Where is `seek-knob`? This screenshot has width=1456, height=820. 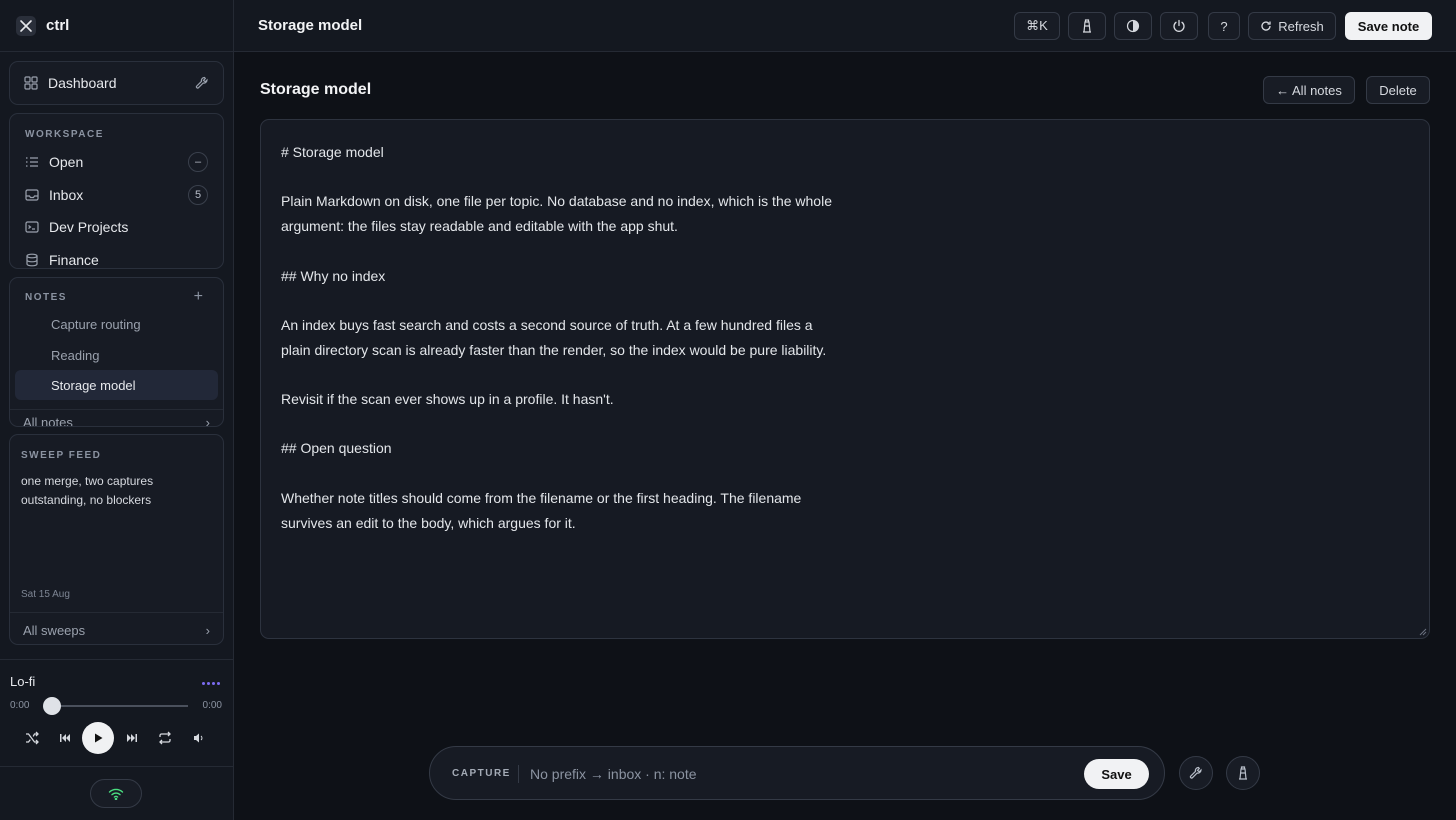 seek-knob is located at coordinates (52, 706).